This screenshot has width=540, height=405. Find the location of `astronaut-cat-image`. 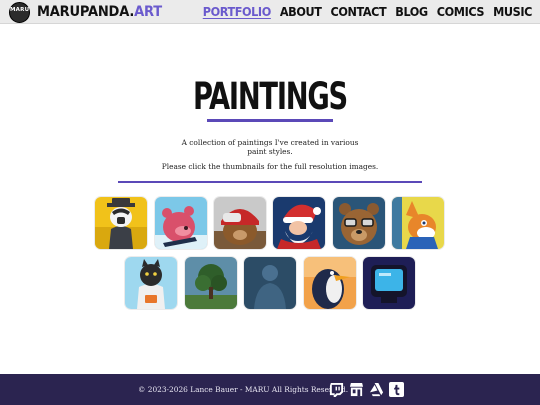

astronaut-cat-image is located at coordinates (151, 283).